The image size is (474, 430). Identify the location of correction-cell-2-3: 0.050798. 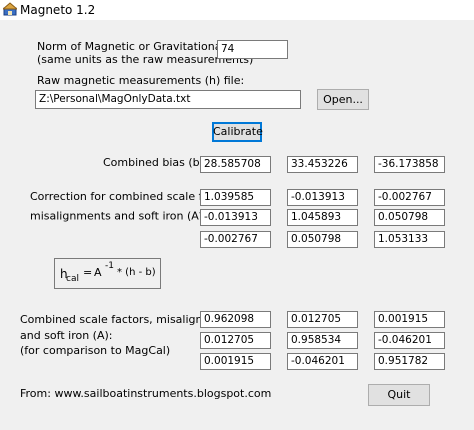
(409, 217).